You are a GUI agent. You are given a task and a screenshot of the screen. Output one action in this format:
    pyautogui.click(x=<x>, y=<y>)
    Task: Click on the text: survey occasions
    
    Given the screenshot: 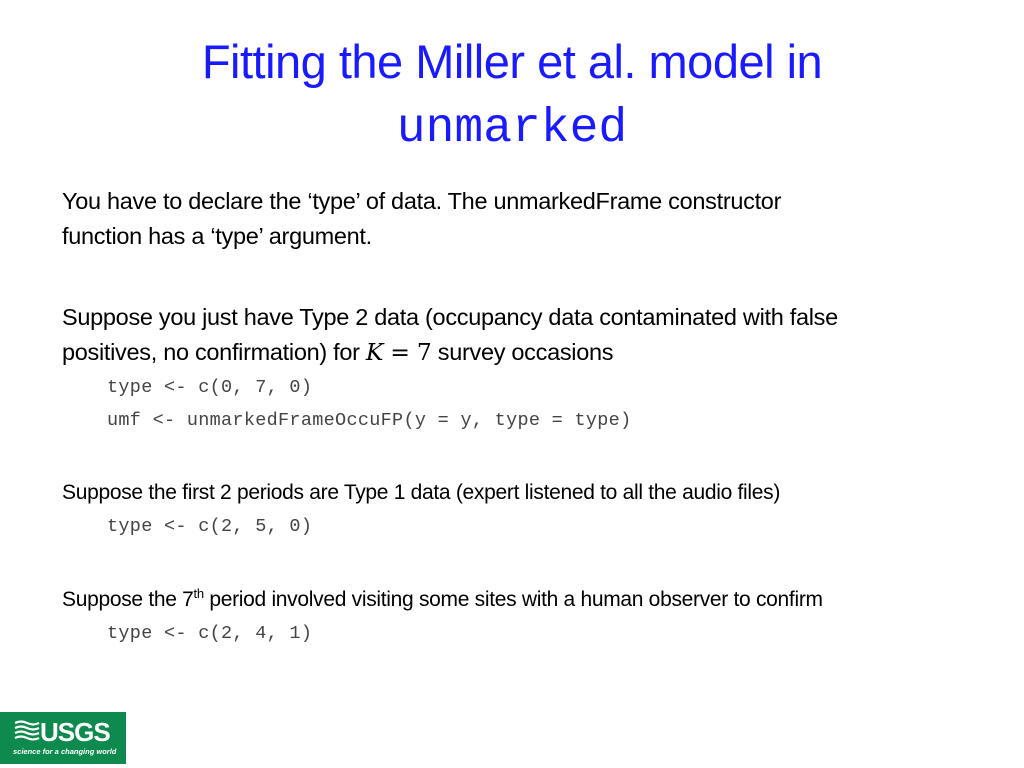 What is the action you would take?
    pyautogui.click(x=522, y=352)
    